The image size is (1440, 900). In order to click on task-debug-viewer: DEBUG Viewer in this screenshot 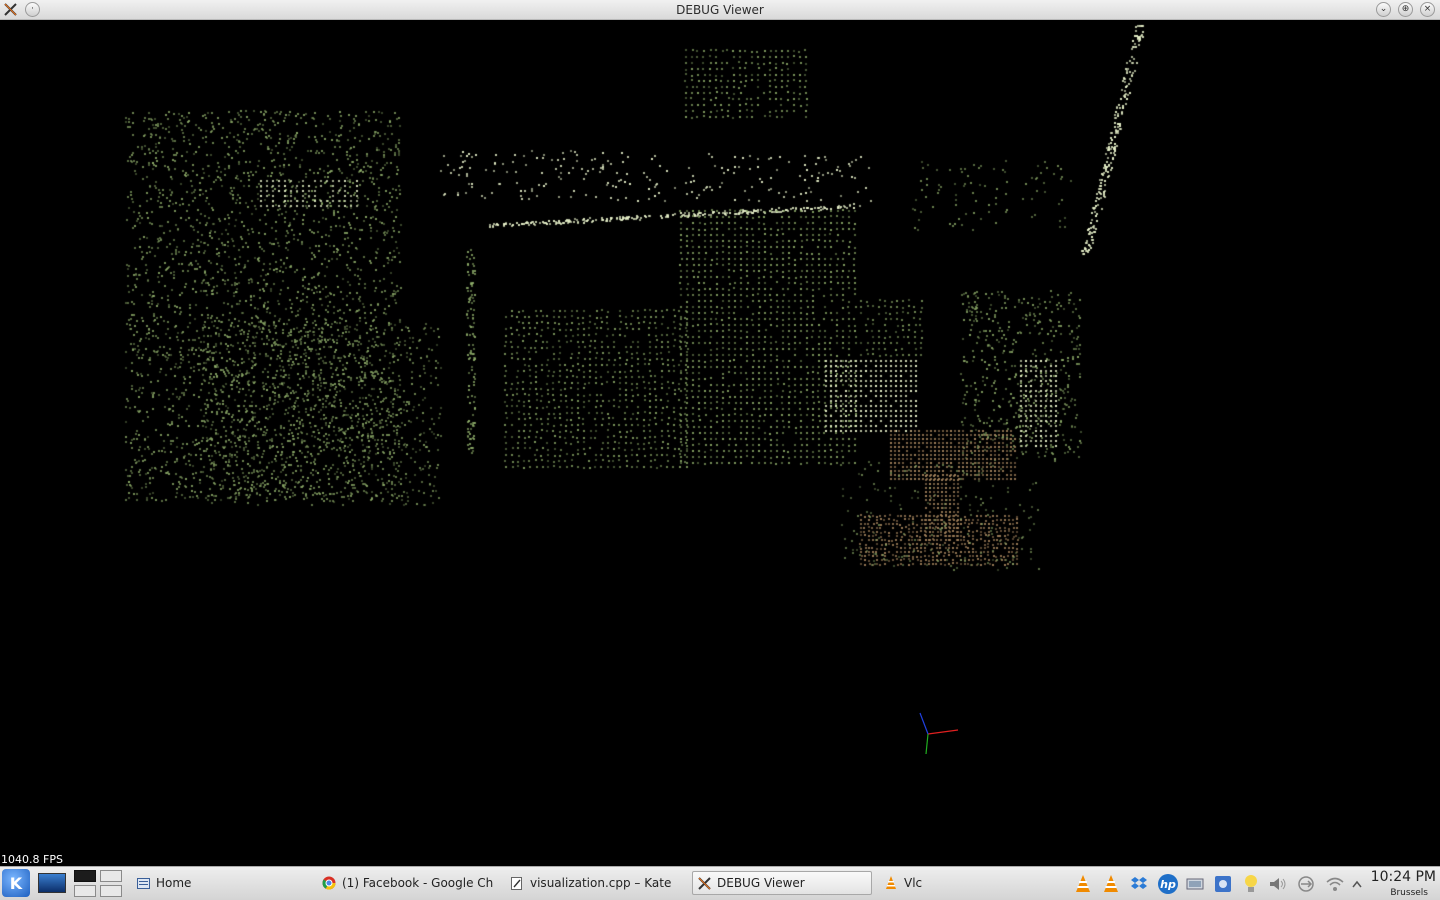, I will do `click(782, 883)`.